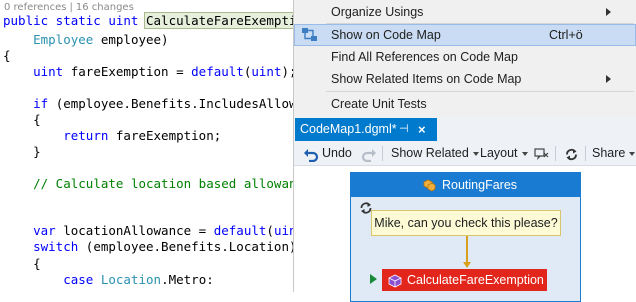  I want to click on comment-node: Mike, can you check this please?, so click(466, 223).